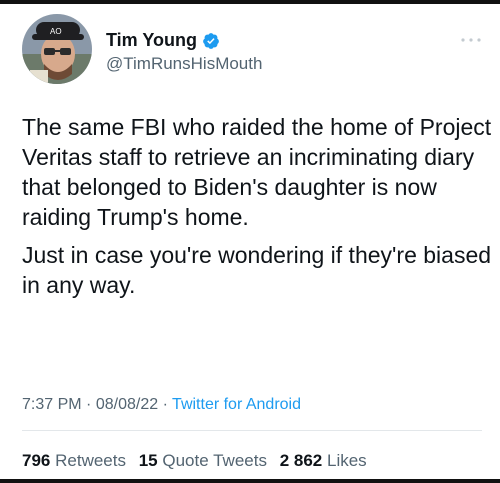 The height and width of the screenshot is (483, 500). Describe the element at coordinates (148, 460) in the screenshot. I see `quotes-count: 15` at that location.